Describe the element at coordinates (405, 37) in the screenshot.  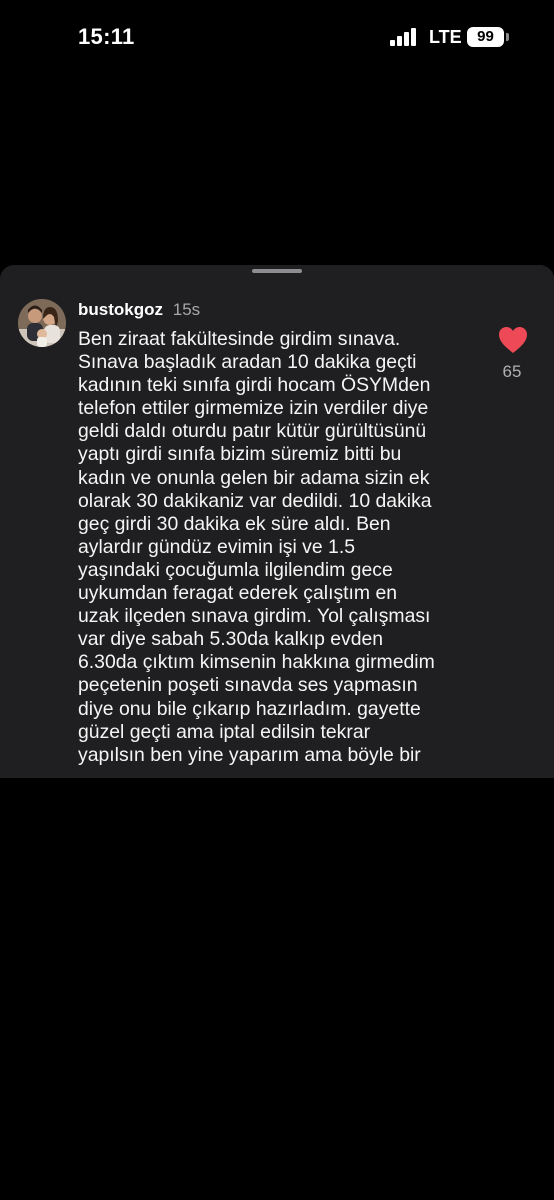
I see `cellular-signal-icon` at that location.